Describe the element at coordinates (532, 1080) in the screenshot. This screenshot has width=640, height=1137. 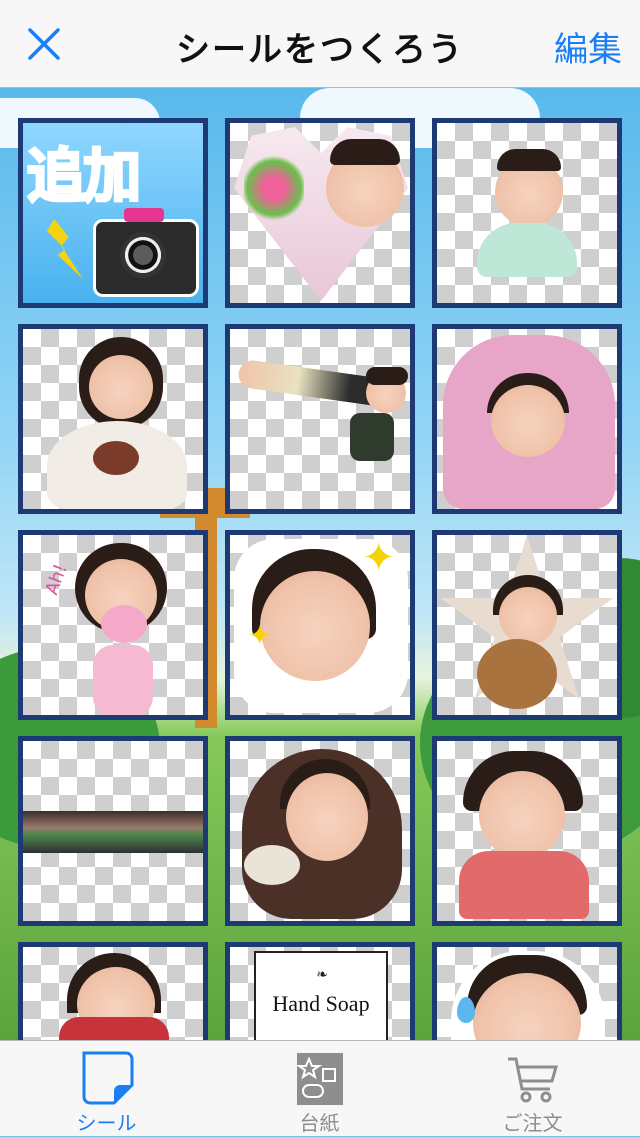
I see `cart-icon` at that location.